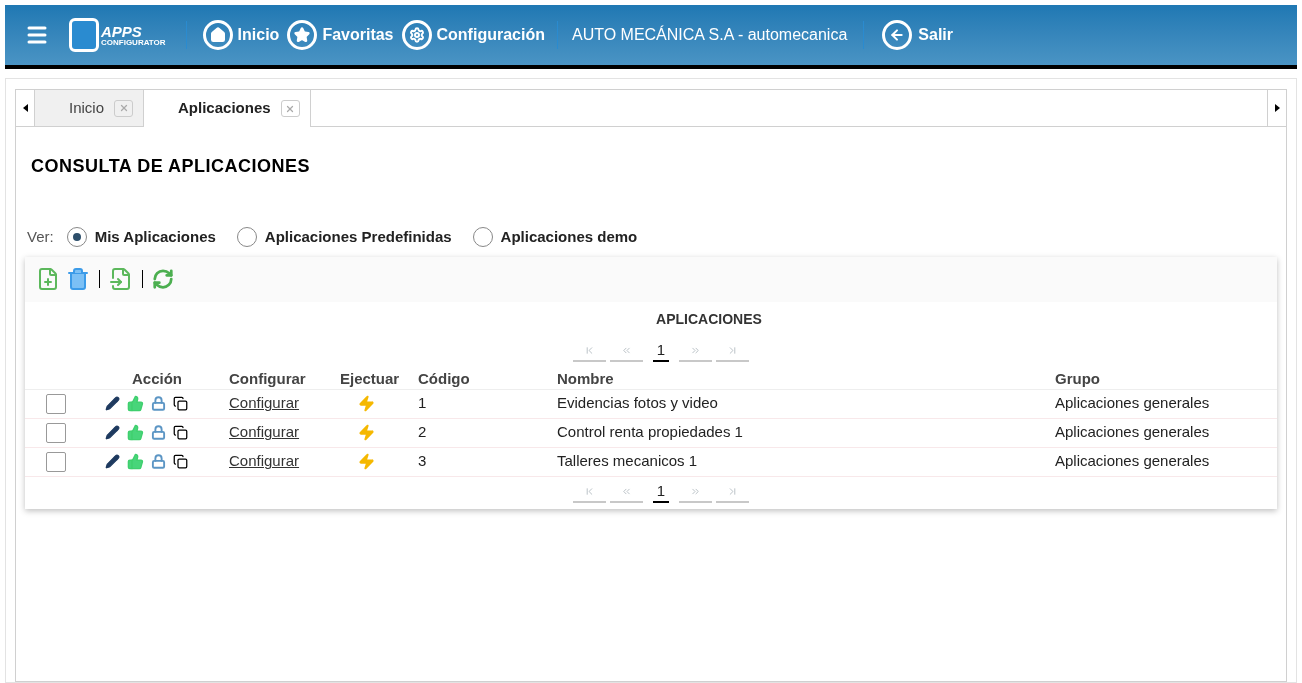  What do you see at coordinates (897, 35) in the screenshot?
I see `arrow-left-icon` at bounding box center [897, 35].